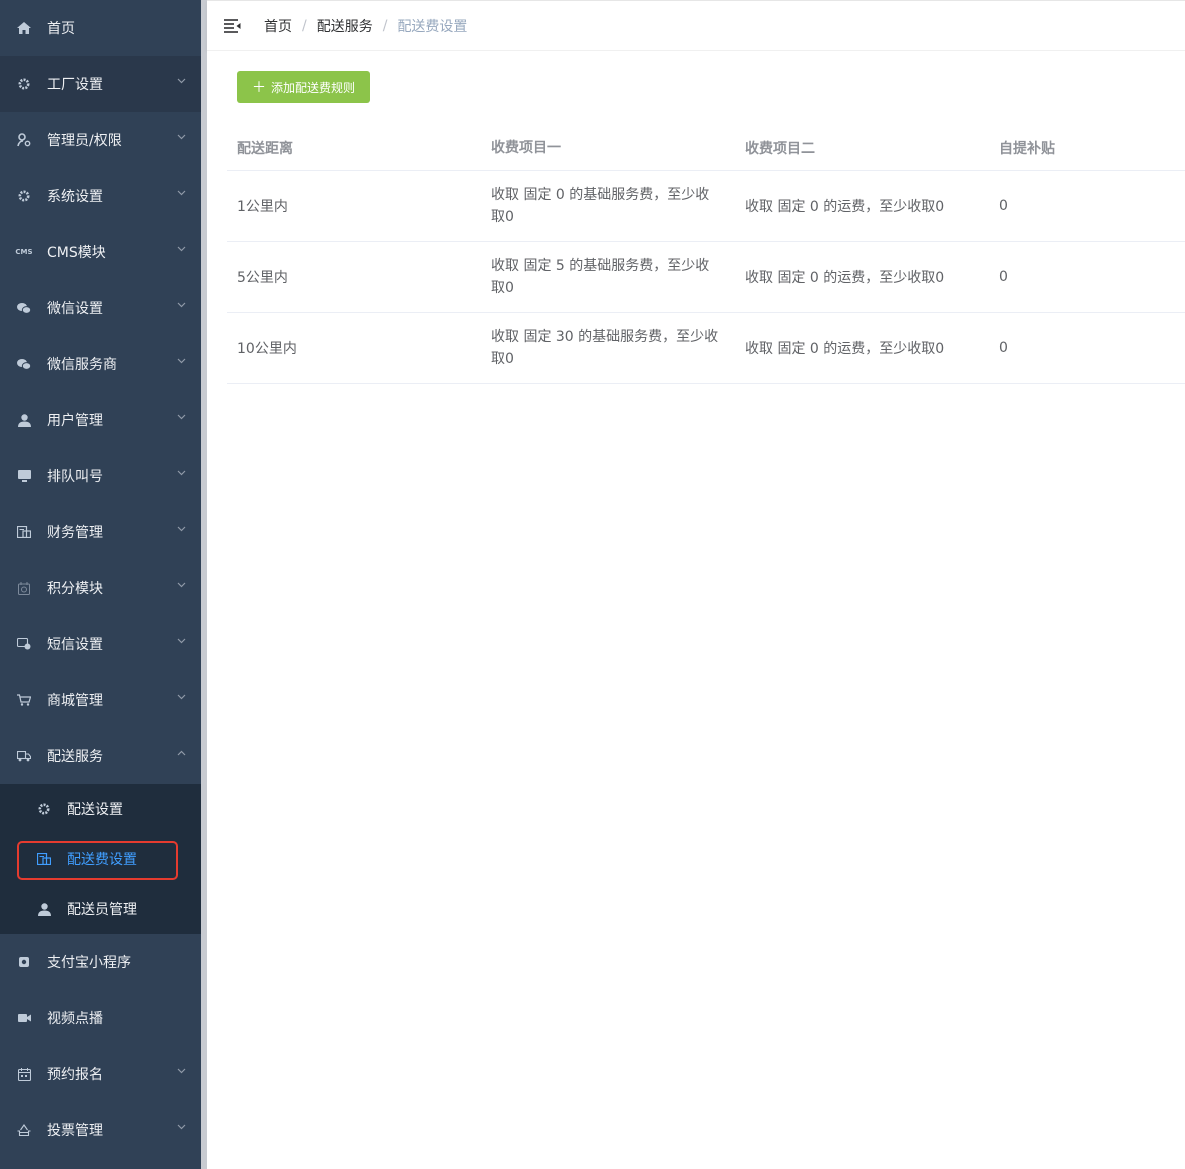  I want to click on menu-label: 系统设置, so click(75, 197).